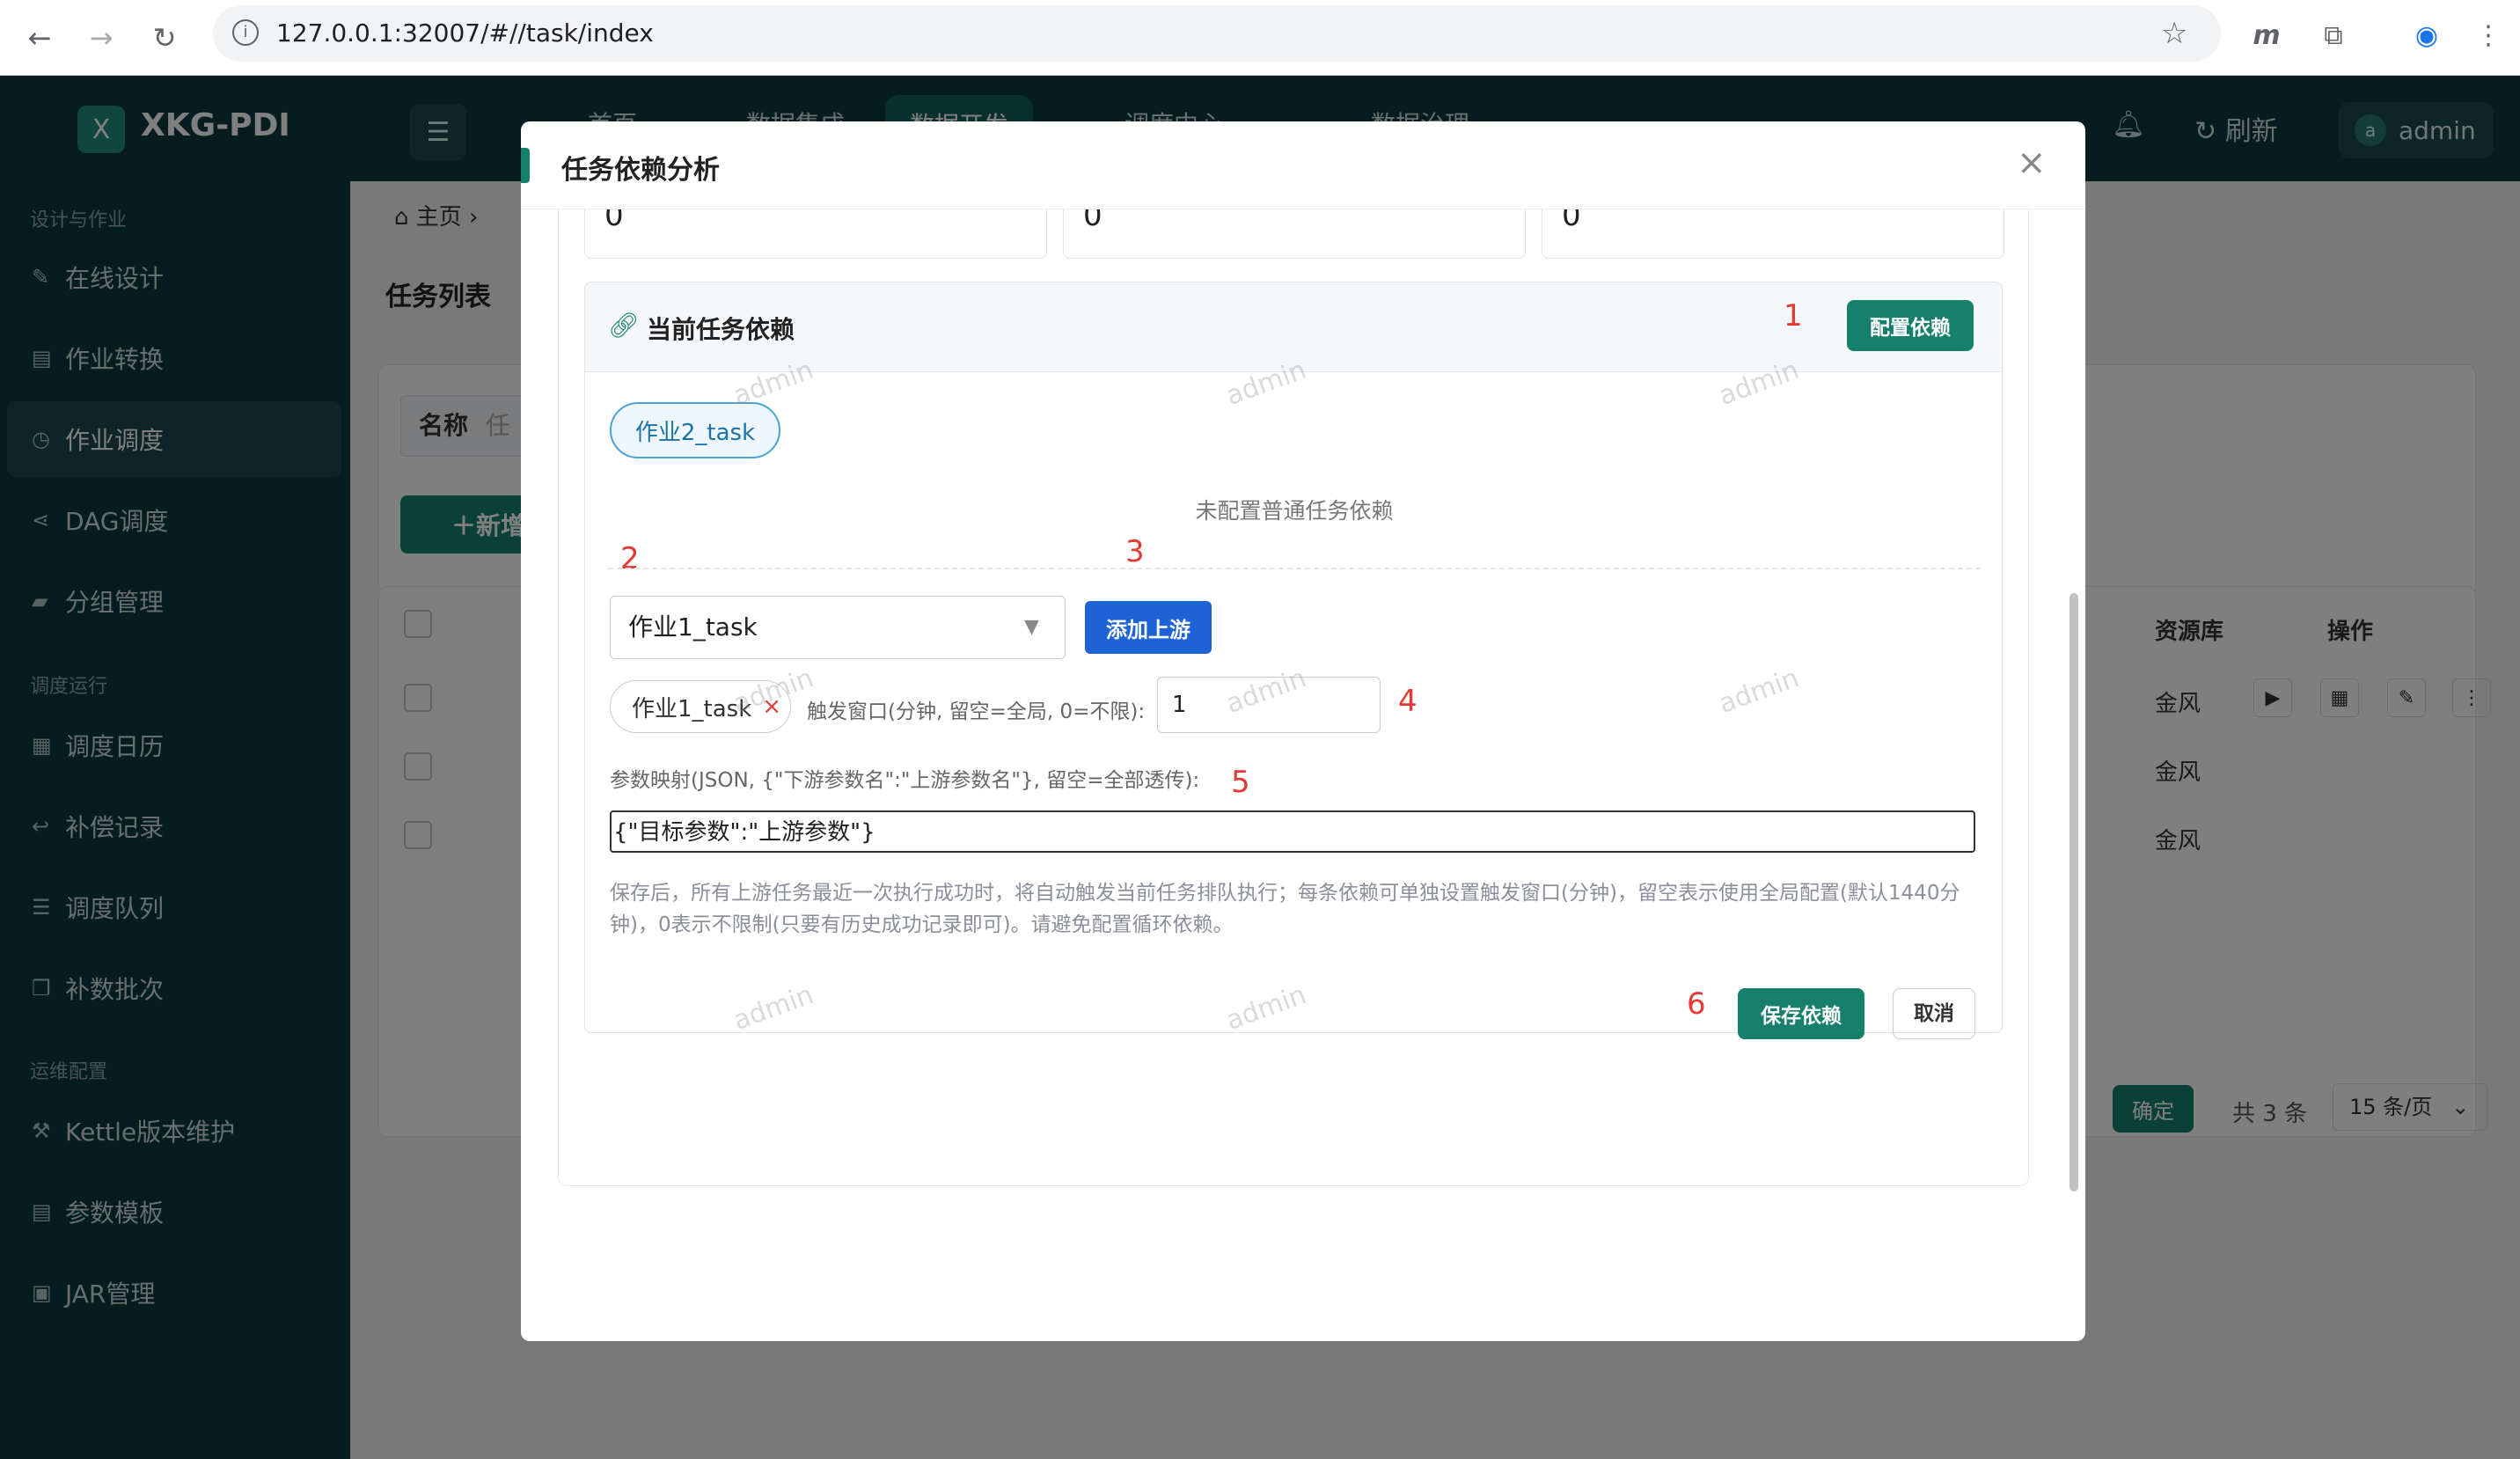  Describe the element at coordinates (465, 33) in the screenshot. I see `url-text: 127.0.0.1:32007/#//task/index` at that location.